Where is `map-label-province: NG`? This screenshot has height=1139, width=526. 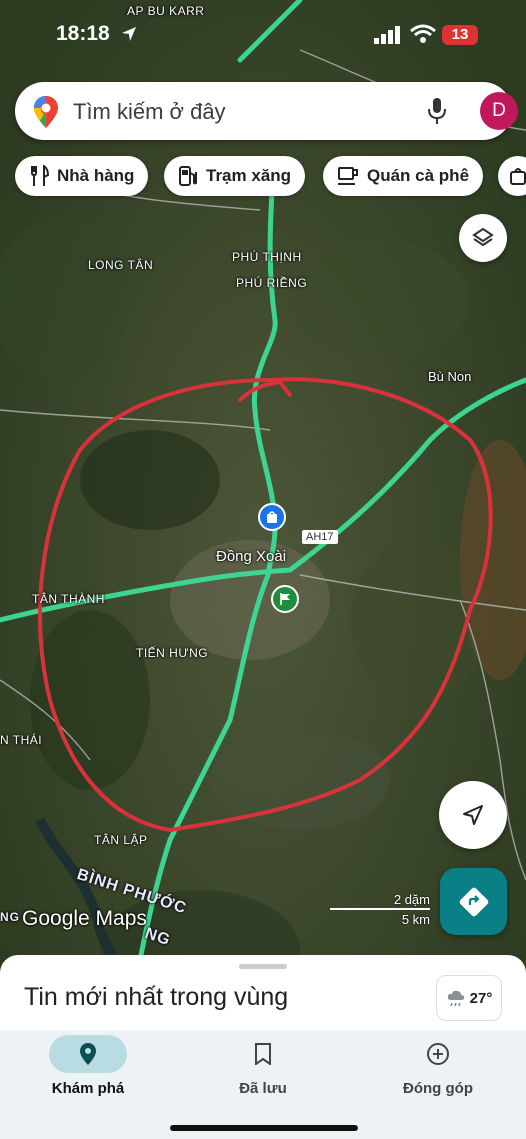
map-label-province: NG is located at coordinates (10, 917).